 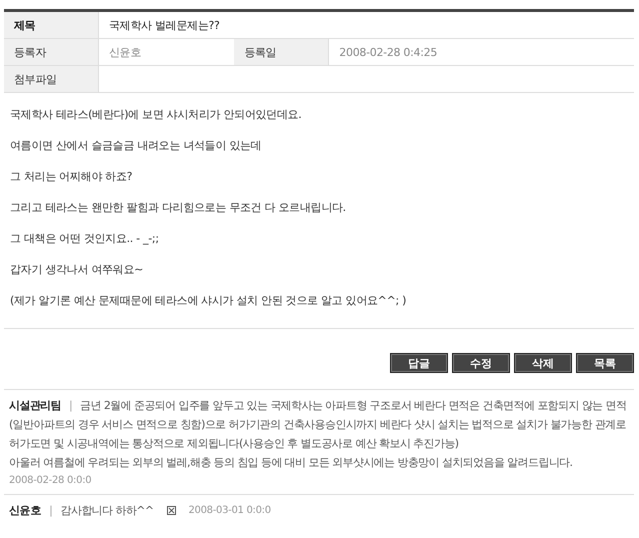 What do you see at coordinates (481, 363) in the screenshot?
I see `action-button: 수정` at bounding box center [481, 363].